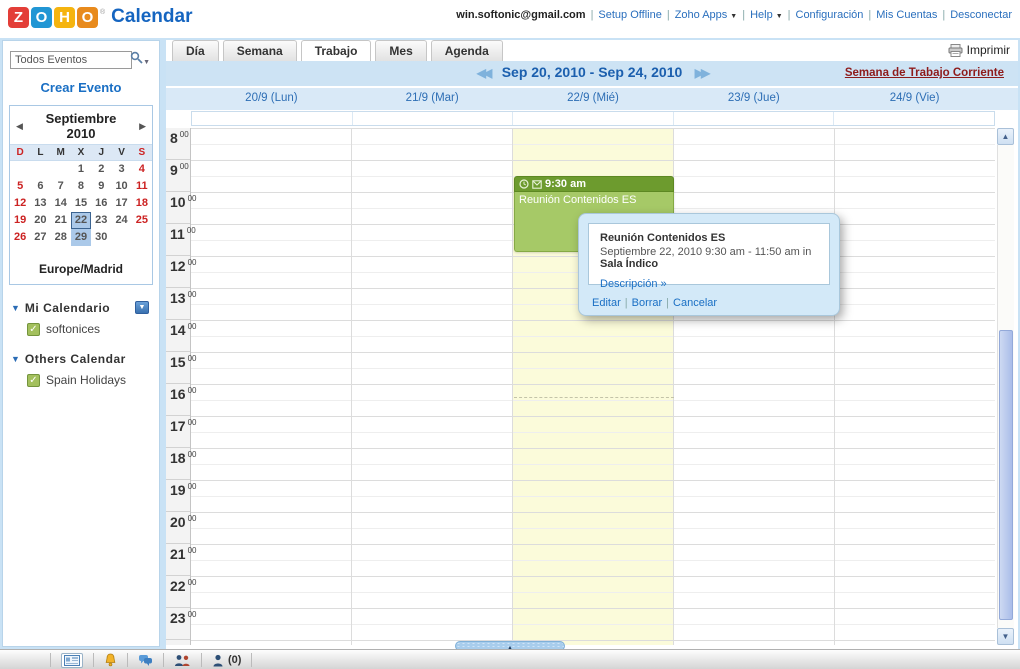 The width and height of the screenshot is (1020, 669). What do you see at coordinates (101, 220) in the screenshot?
I see `minical-day-cell: 23` at bounding box center [101, 220].